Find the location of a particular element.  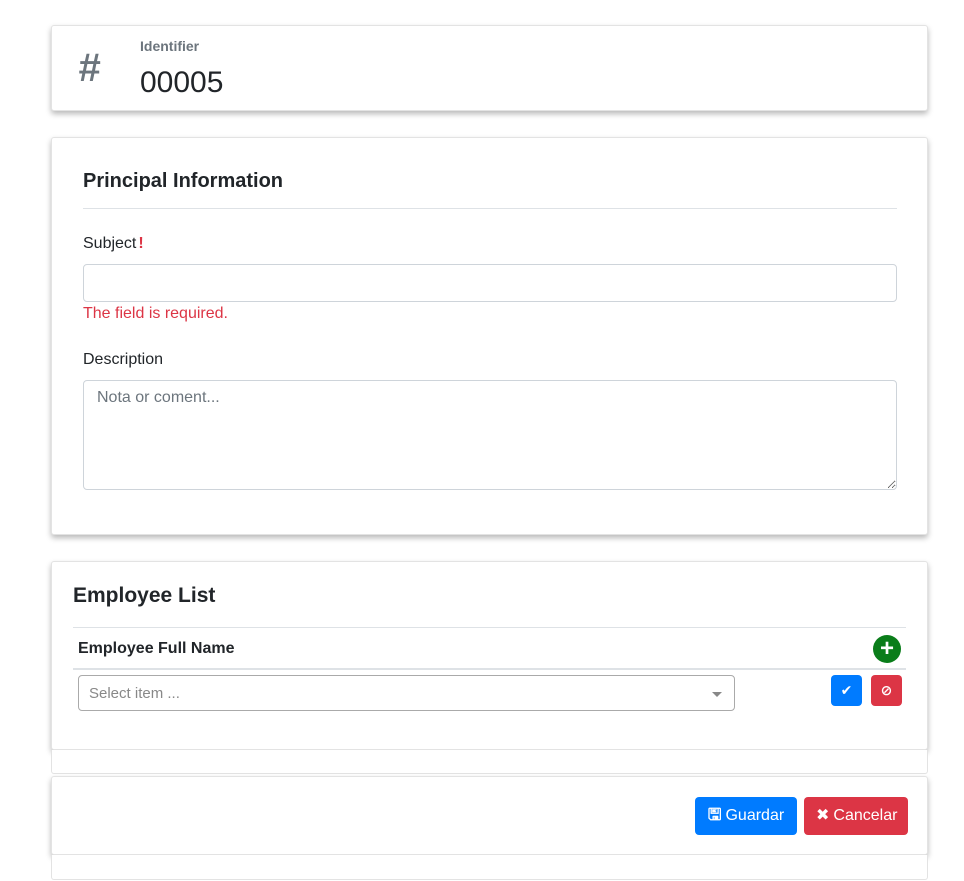

plus-circle-icon: + is located at coordinates (887, 649).